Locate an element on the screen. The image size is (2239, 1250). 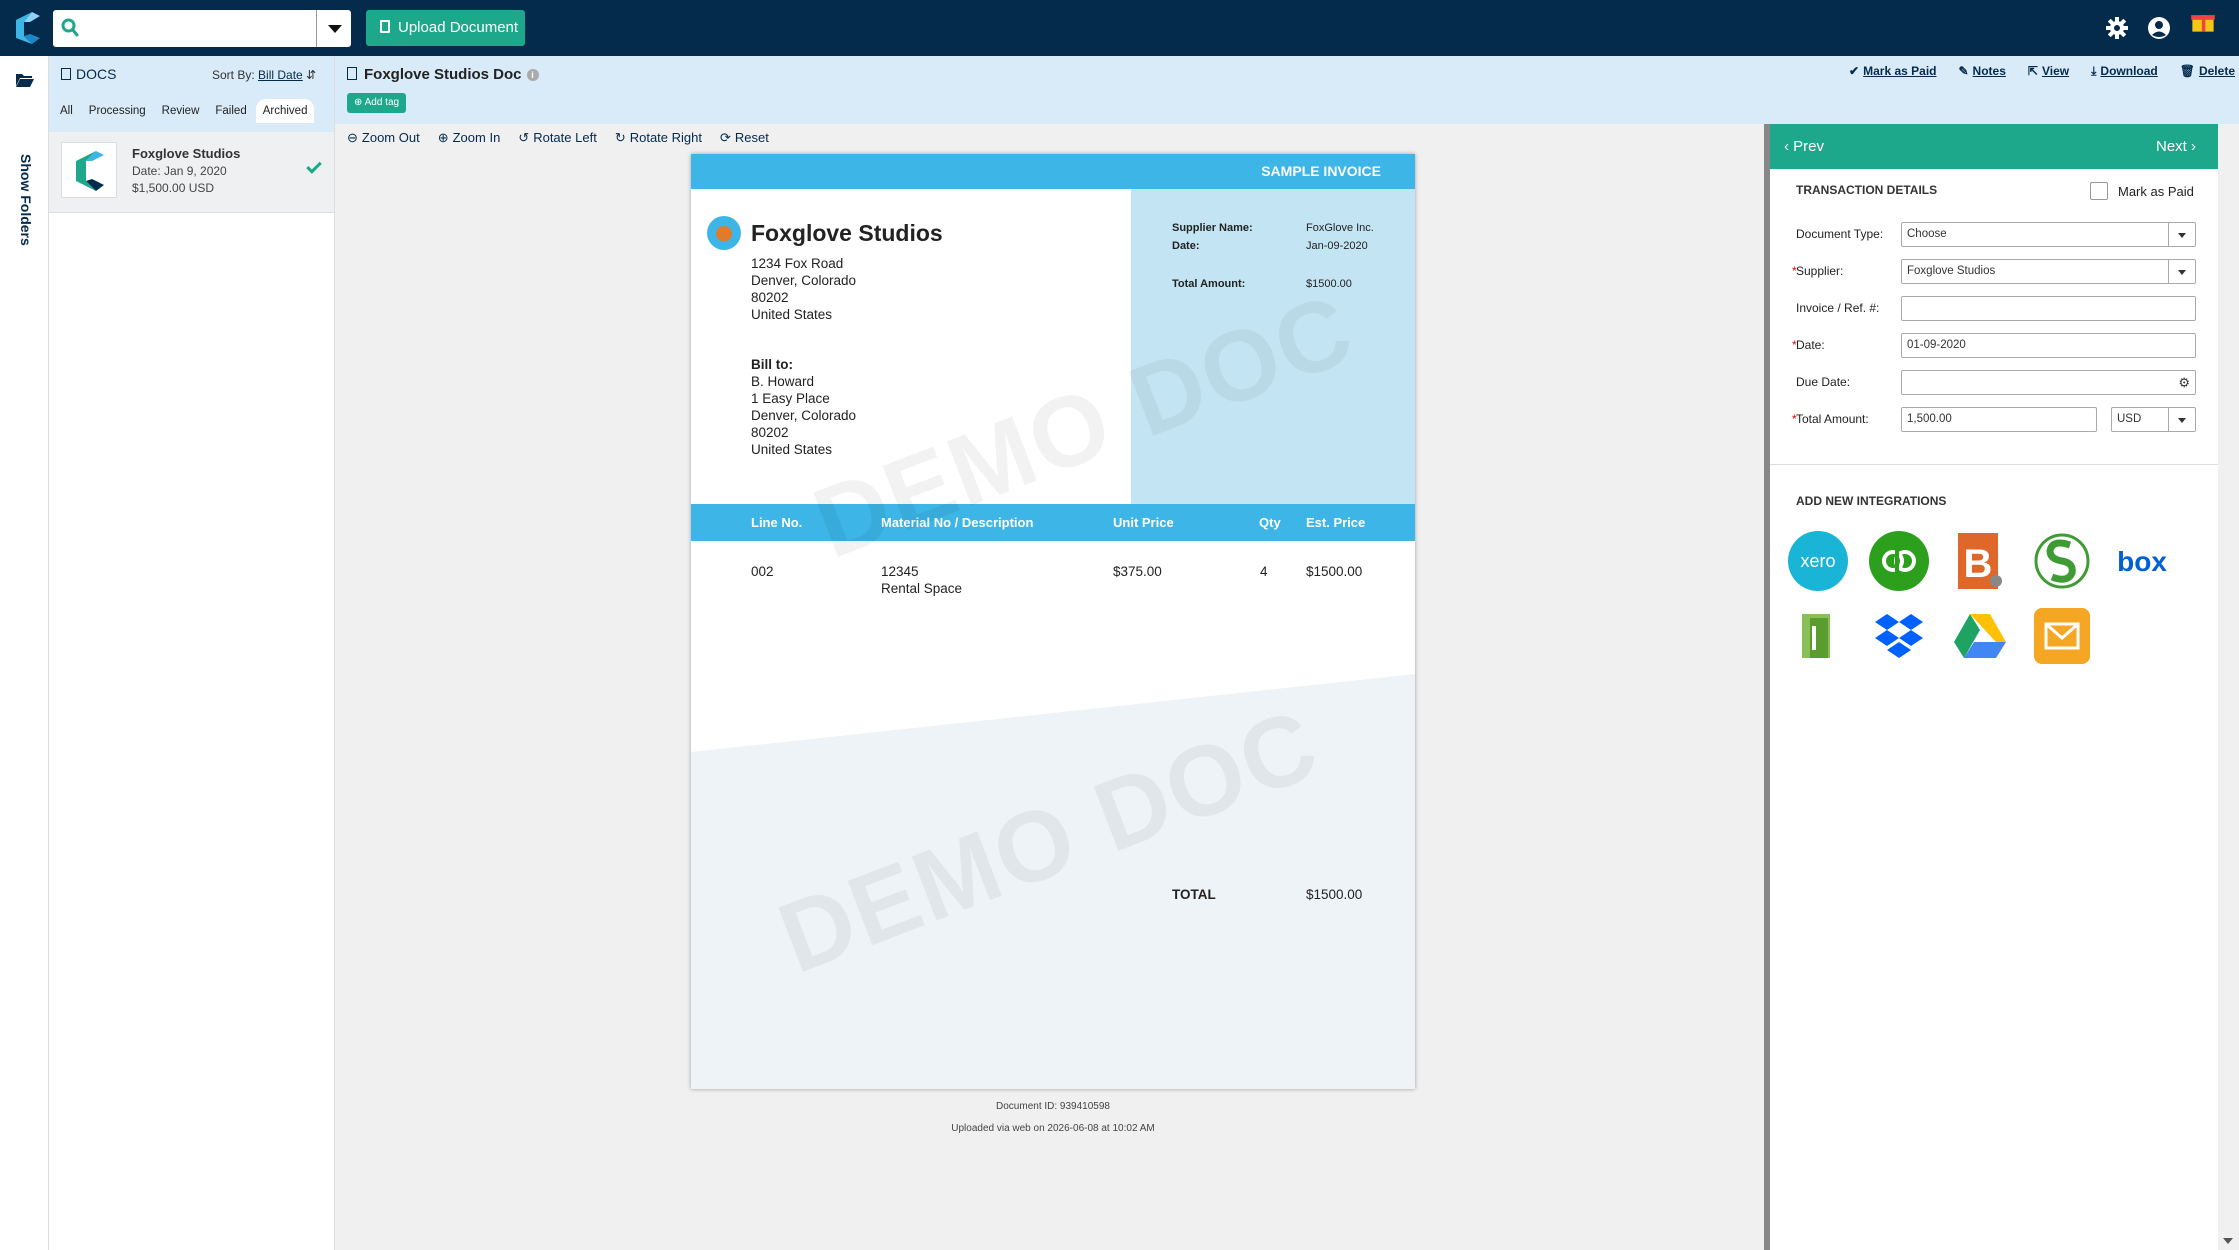
svg-text: B is located at coordinates (1978, 564).